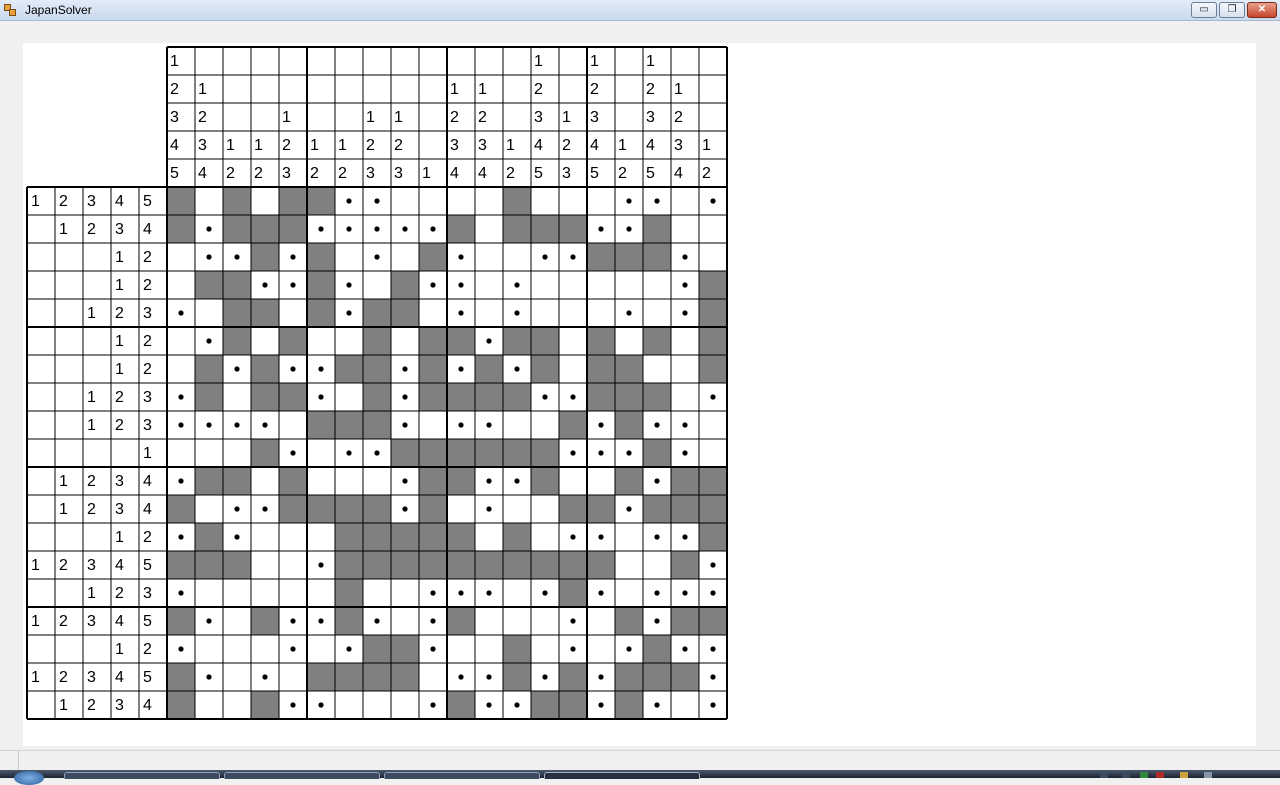  Describe the element at coordinates (640, 10) in the screenshot. I see `title-bar: JapanSolver ▭ ❐ ✕` at that location.